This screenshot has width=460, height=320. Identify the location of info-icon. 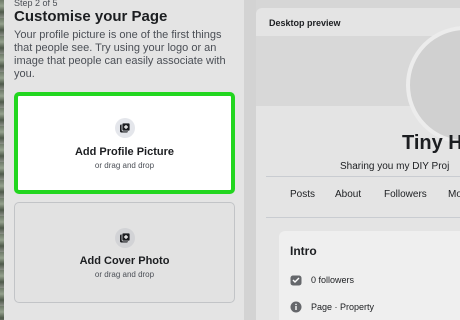
(296, 307).